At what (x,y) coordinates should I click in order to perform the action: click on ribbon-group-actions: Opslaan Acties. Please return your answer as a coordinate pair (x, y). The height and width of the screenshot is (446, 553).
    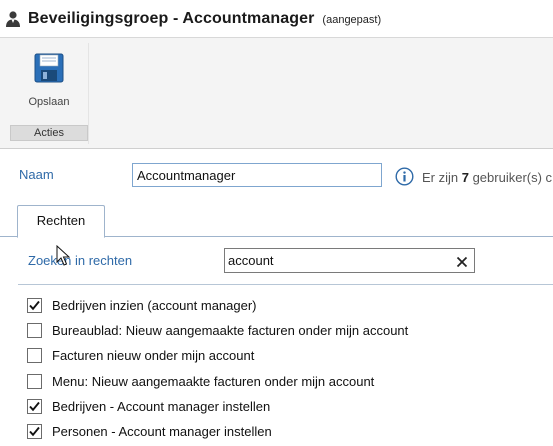
    Looking at the image, I should click on (49, 93).